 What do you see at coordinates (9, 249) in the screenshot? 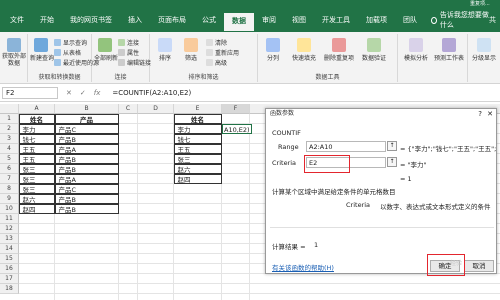
I see `row-header: 14` at bounding box center [9, 249].